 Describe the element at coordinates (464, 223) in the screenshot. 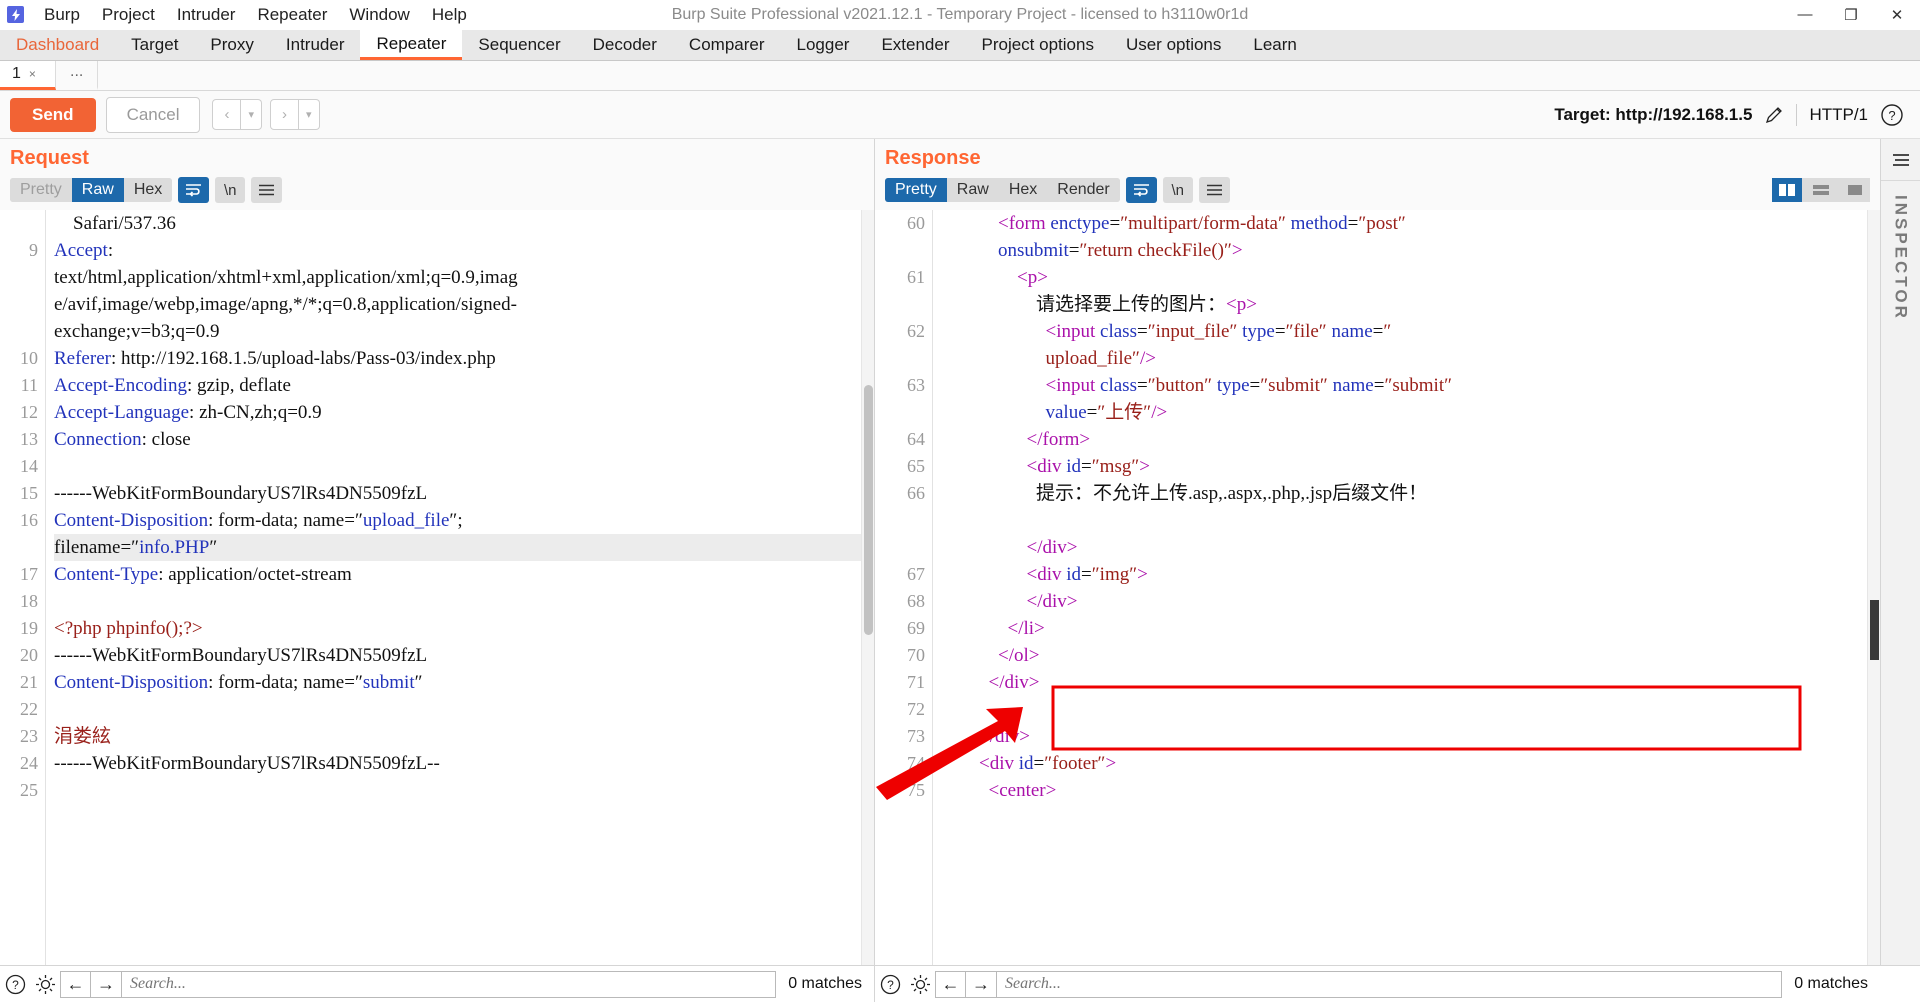

I see `code-line: Safari/537.36` at that location.